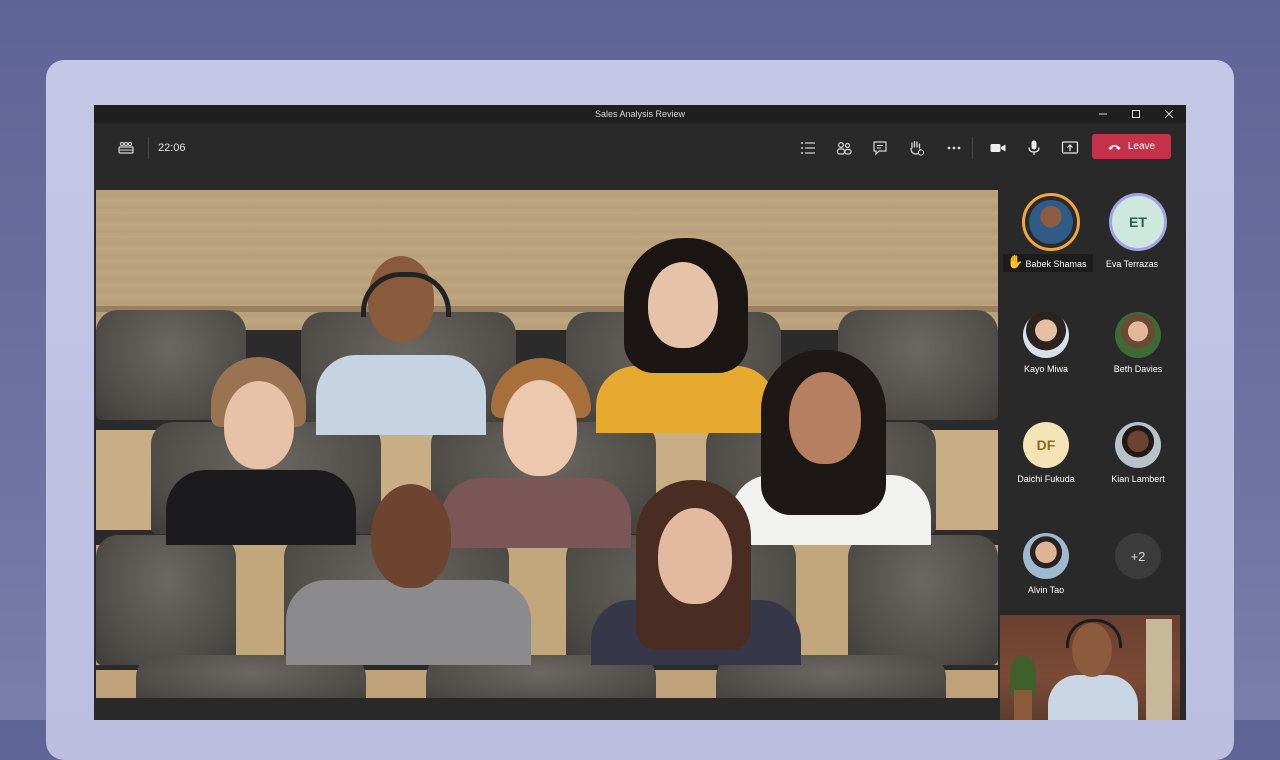 Image resolution: width=1280 pixels, height=760 pixels. Describe the element at coordinates (1094, 633) in the screenshot. I see `headset` at that location.